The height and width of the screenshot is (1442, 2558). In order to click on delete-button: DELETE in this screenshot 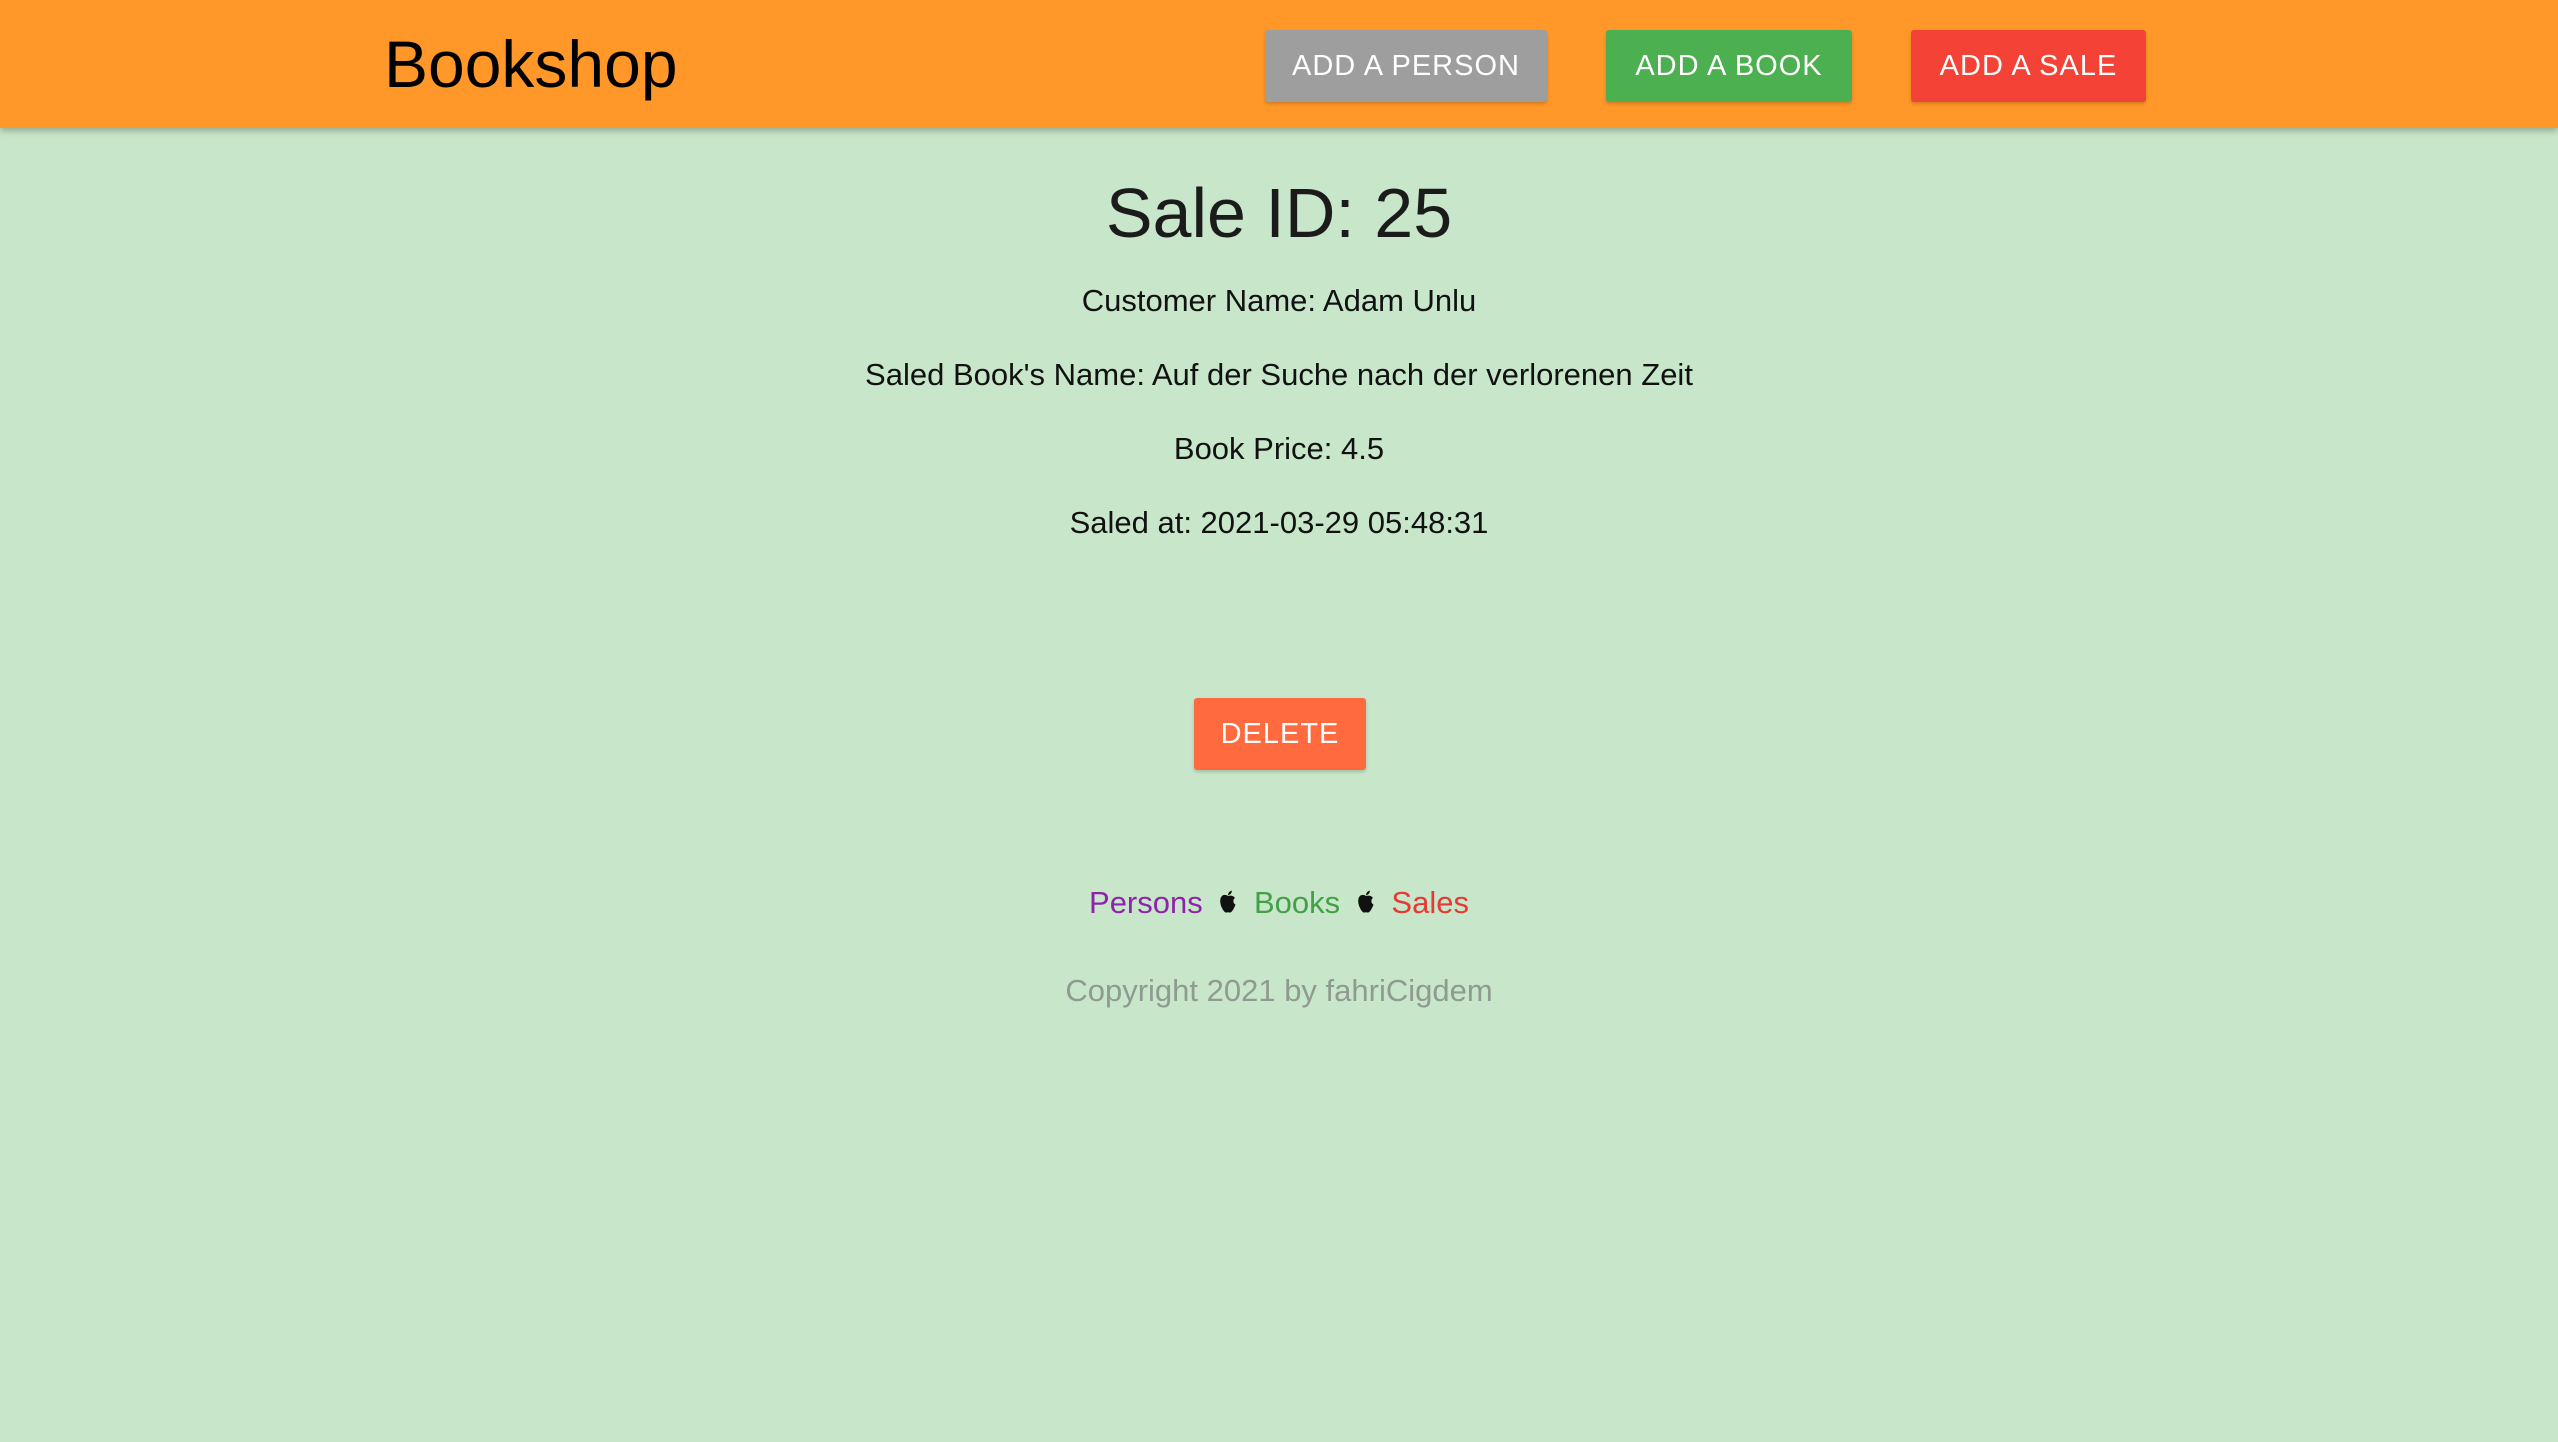, I will do `click(1280, 734)`.